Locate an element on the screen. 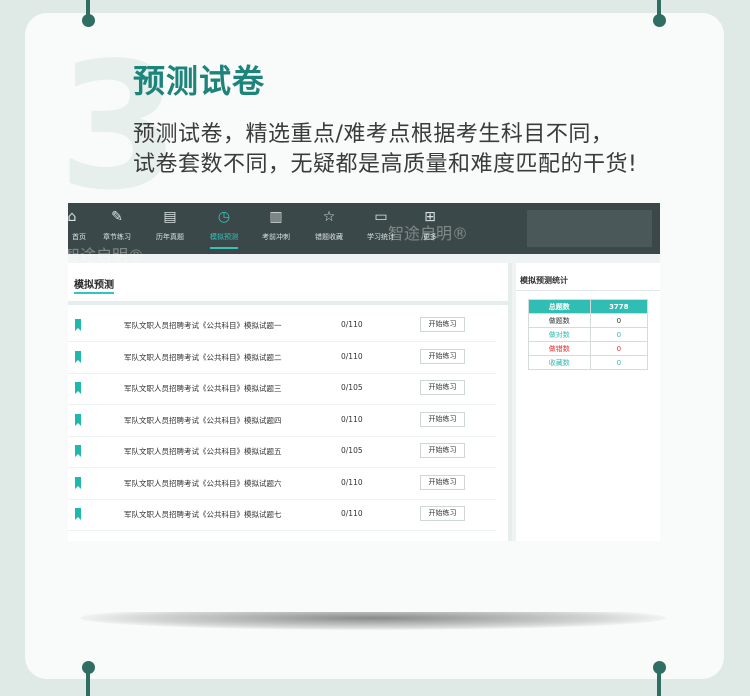 Image resolution: width=750 pixels, height=696 pixels. stats-title: 模拟预测统计 is located at coordinates (544, 280).